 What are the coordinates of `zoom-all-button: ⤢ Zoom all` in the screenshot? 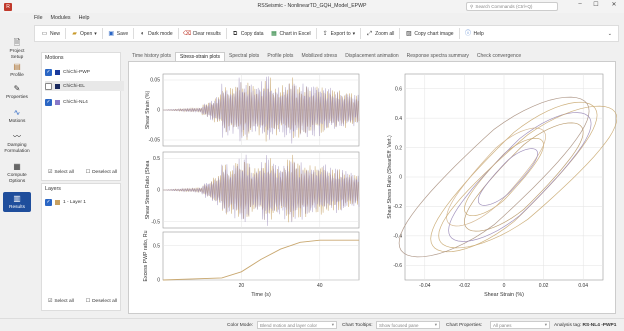 It's located at (380, 34).